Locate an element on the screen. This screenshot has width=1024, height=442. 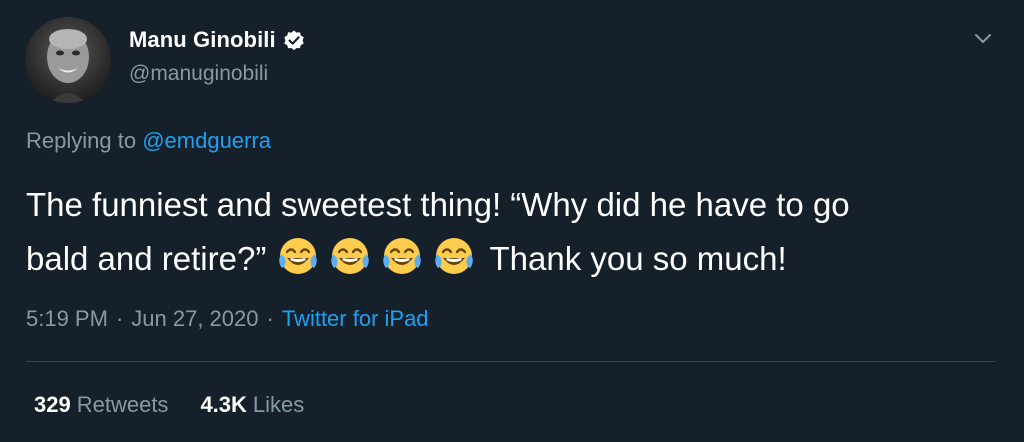
avatar-photo is located at coordinates (68, 60).